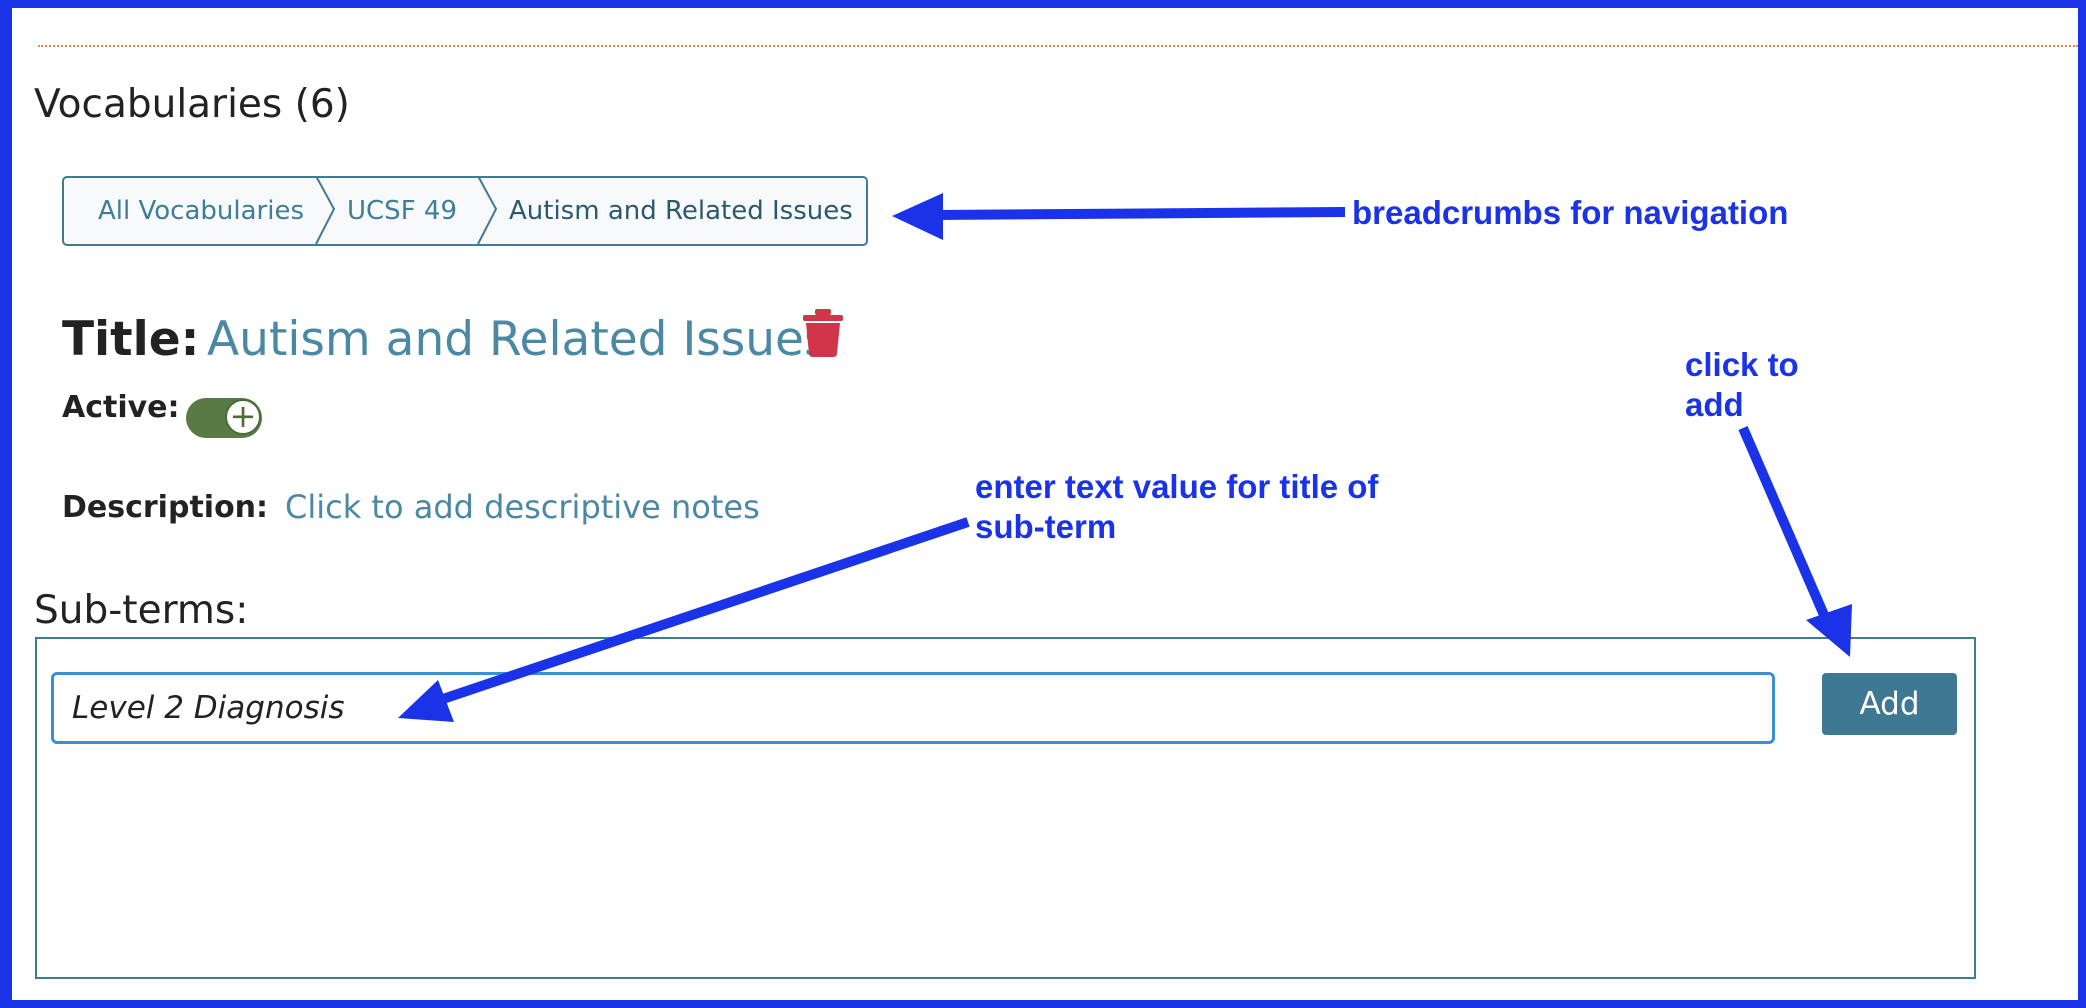 The width and height of the screenshot is (2086, 1008). What do you see at coordinates (131, 339) in the screenshot?
I see `title-label: Title:` at bounding box center [131, 339].